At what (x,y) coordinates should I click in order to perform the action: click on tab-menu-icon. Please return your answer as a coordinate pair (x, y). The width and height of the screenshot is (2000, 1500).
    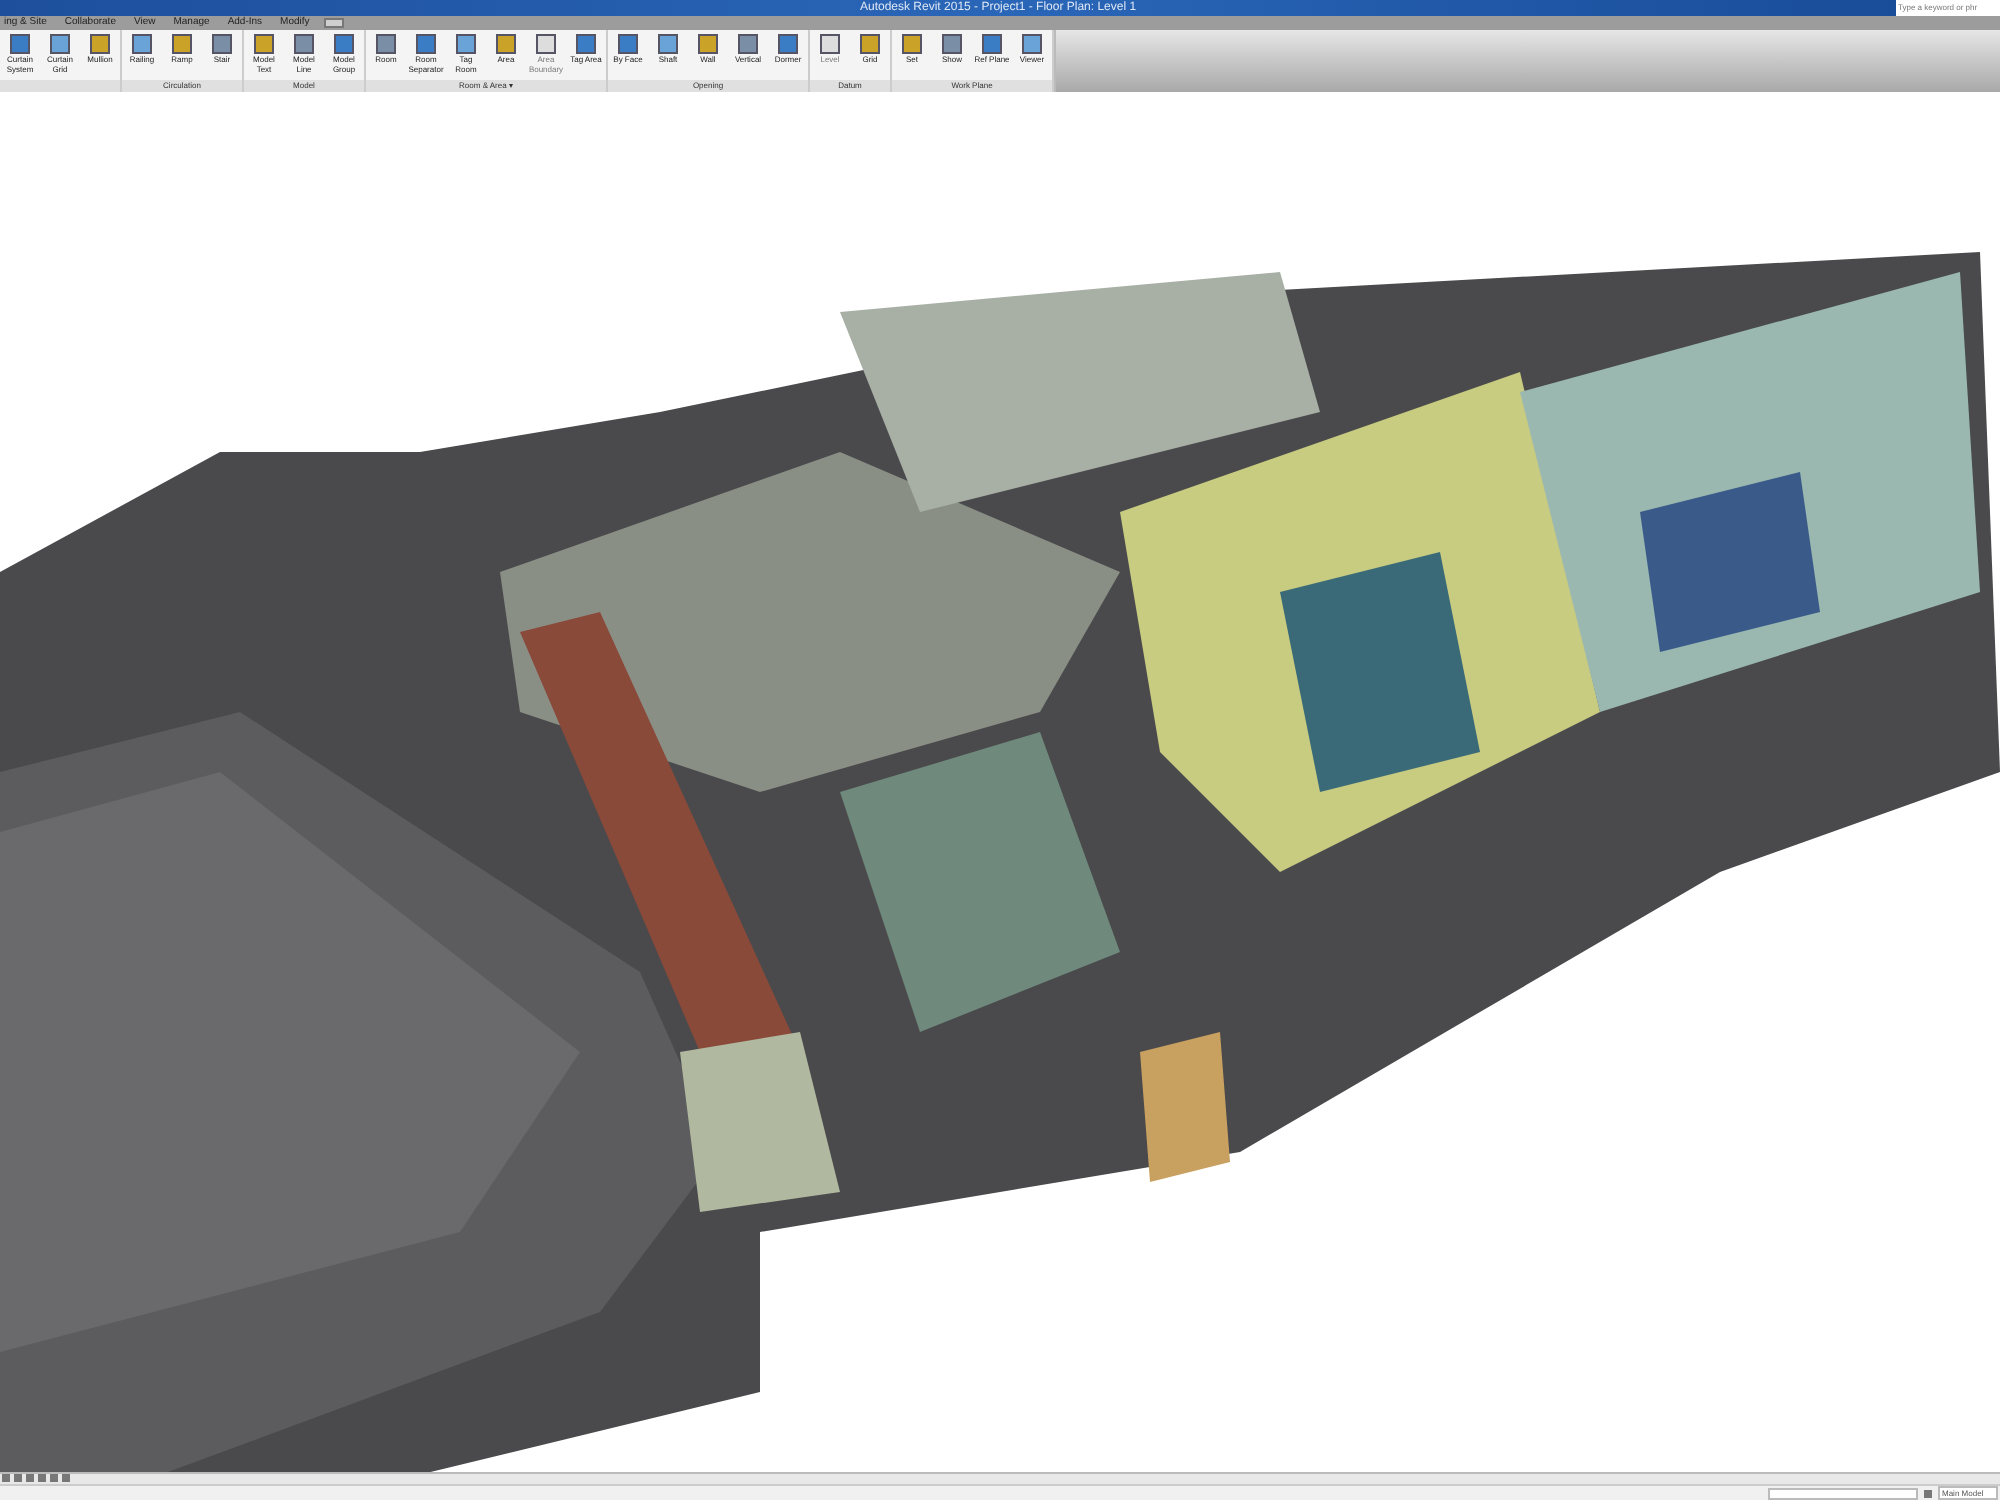
    Looking at the image, I should click on (333, 23).